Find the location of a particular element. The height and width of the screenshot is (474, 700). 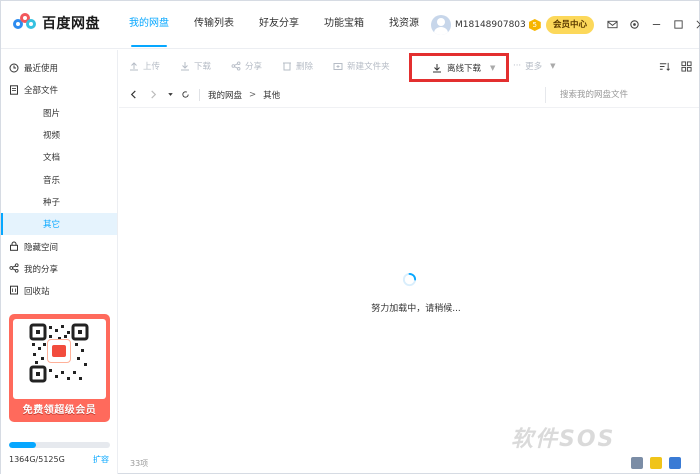

sidebar-item-label: 全部文件 is located at coordinates (41, 91).